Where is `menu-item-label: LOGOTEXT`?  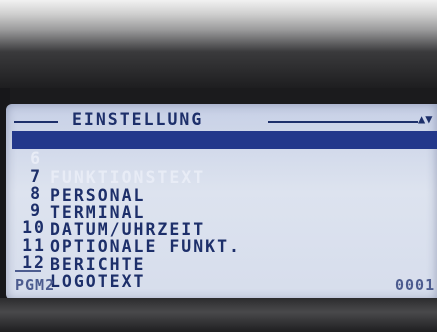
menu-item-label: LOGOTEXT is located at coordinates (98, 281).